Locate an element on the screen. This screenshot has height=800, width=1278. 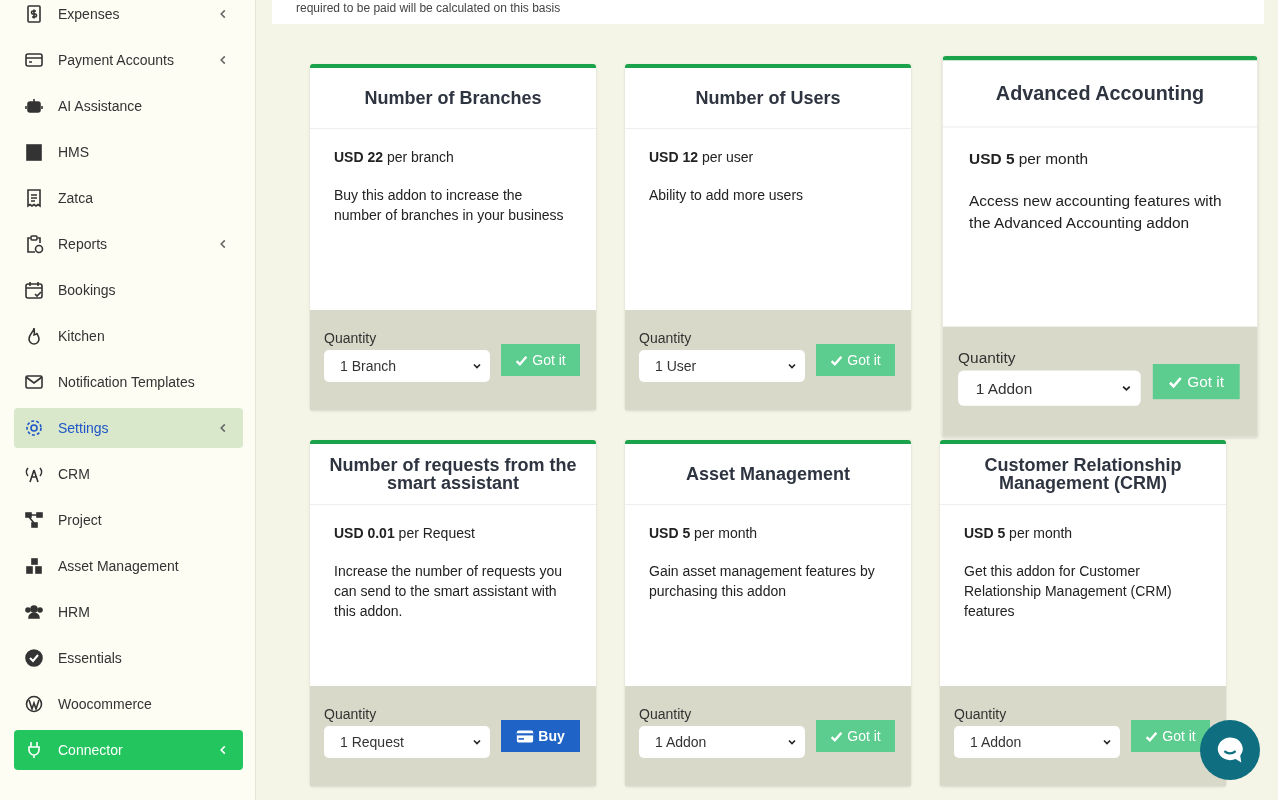
receipt-icon is located at coordinates (34, 14).